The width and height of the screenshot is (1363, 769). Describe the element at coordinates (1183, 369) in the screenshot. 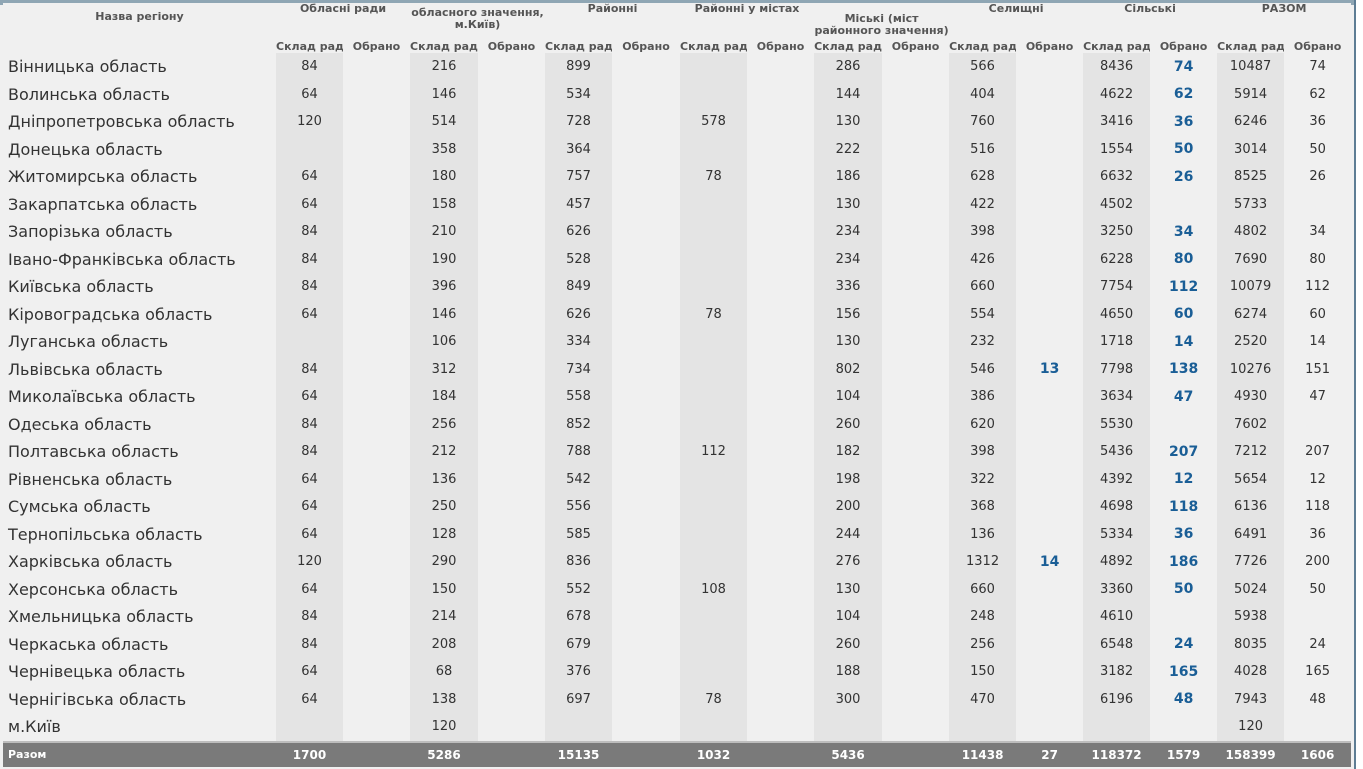

I see `cell-elected: 138` at that location.